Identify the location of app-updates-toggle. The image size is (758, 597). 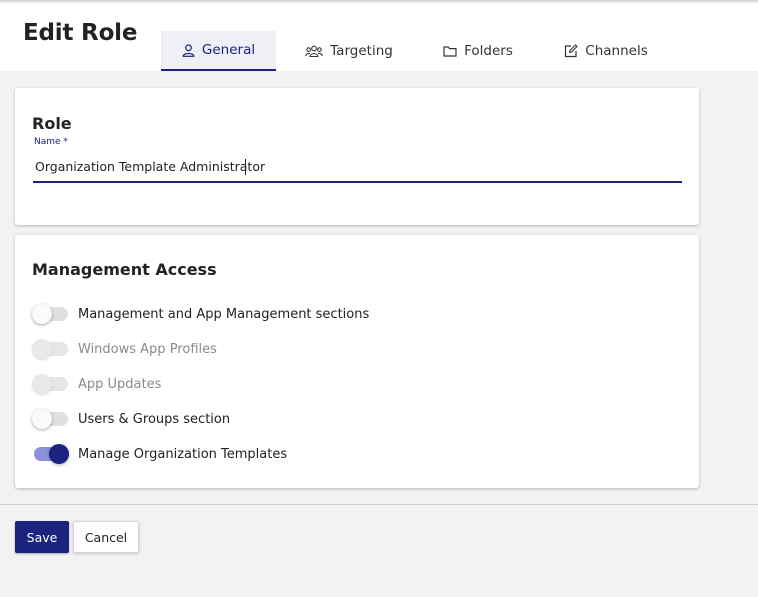
(50, 384).